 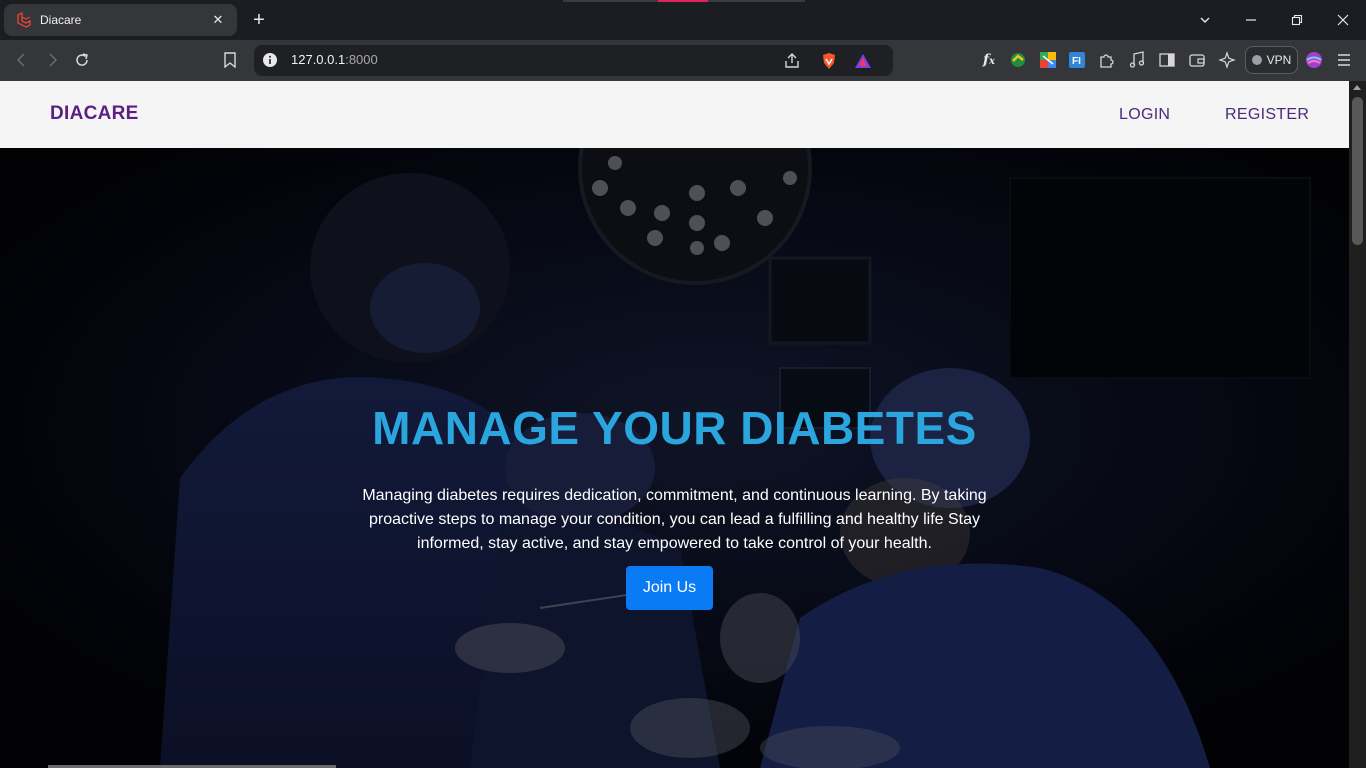 What do you see at coordinates (1357, 87) in the screenshot?
I see `scroll-up-arrow-icon` at bounding box center [1357, 87].